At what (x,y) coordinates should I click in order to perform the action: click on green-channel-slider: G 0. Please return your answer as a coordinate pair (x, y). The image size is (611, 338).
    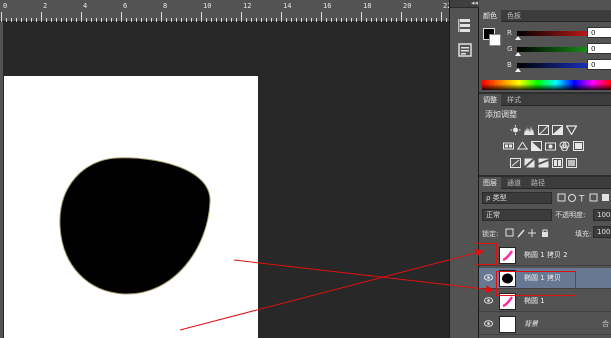
    Looking at the image, I should click on (559, 49).